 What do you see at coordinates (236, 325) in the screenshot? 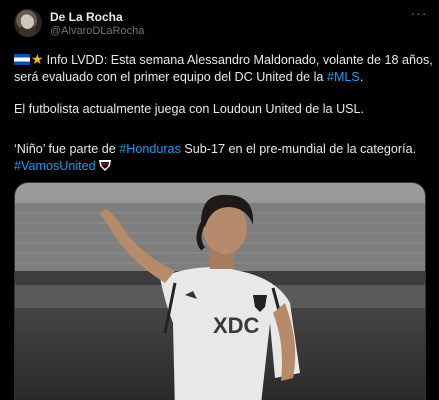
I see `jersey-sponsor-text: XDC` at bounding box center [236, 325].